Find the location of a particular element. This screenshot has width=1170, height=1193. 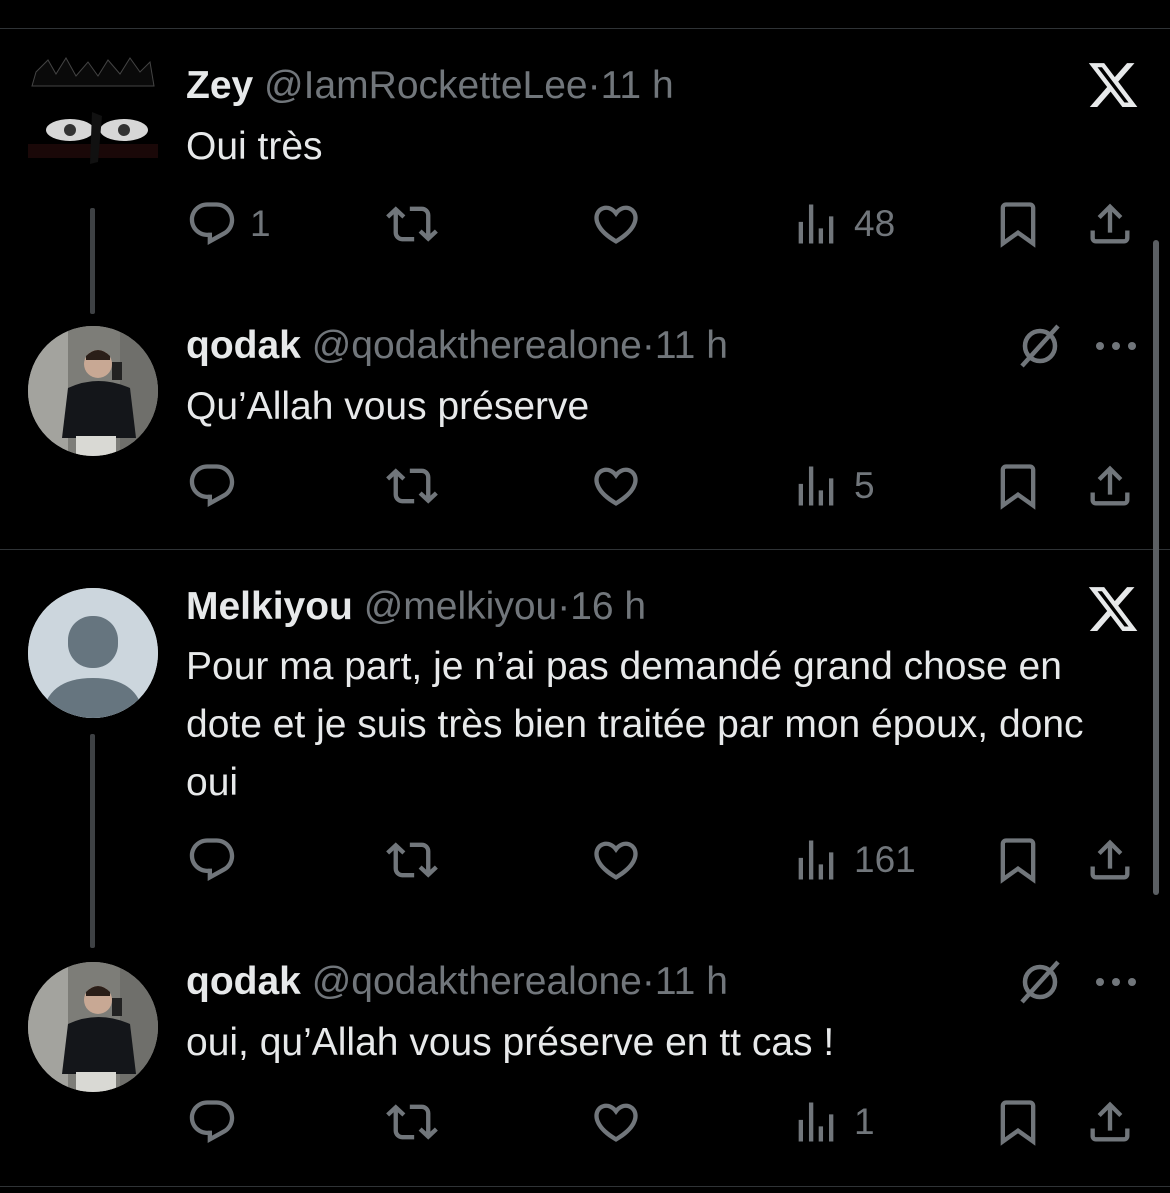

author-name: Melkiyou is located at coordinates (269, 606).